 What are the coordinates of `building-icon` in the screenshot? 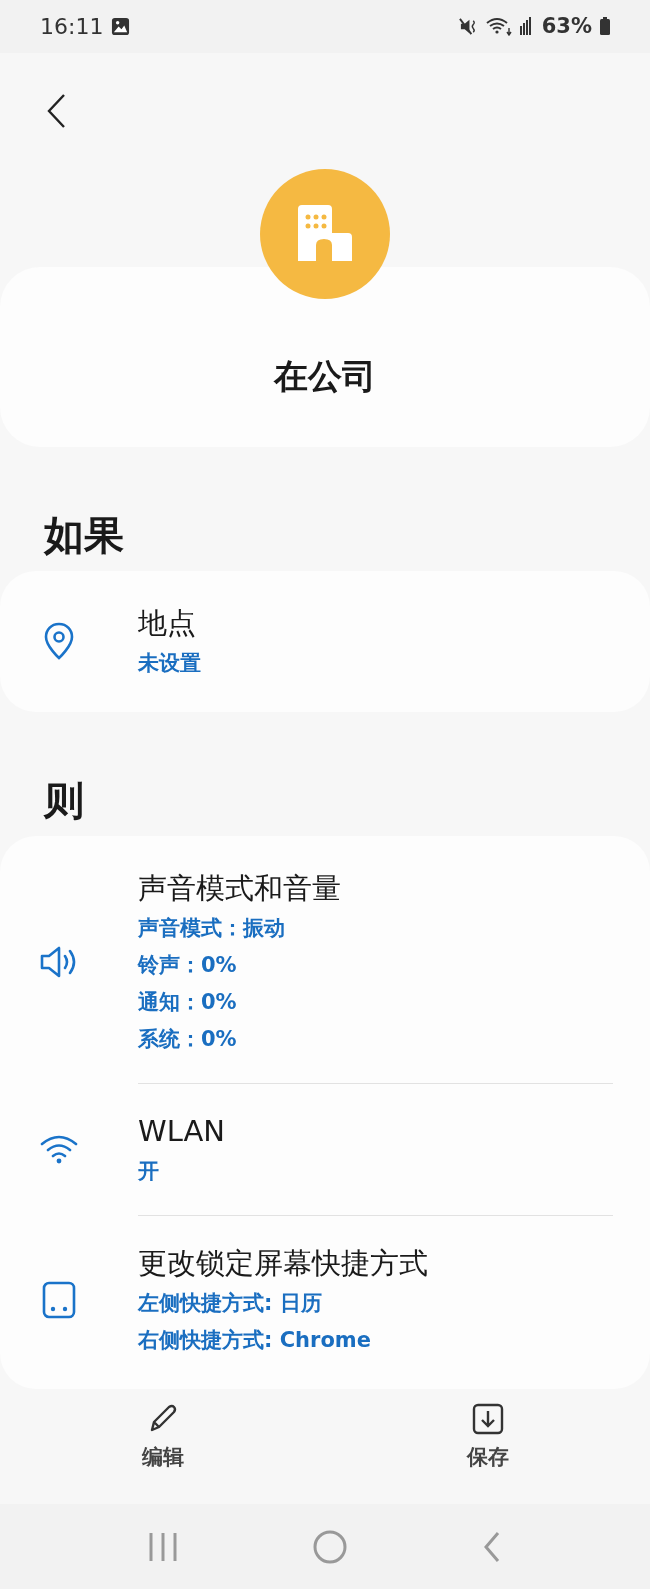 It's located at (325, 233).